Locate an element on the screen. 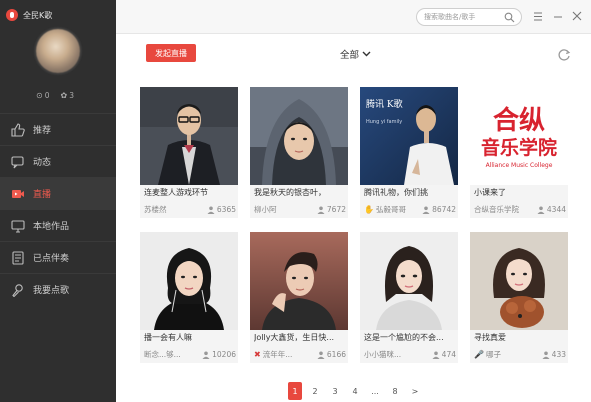  sidebar-item-local-works: 本地作品 is located at coordinates (58, 225).